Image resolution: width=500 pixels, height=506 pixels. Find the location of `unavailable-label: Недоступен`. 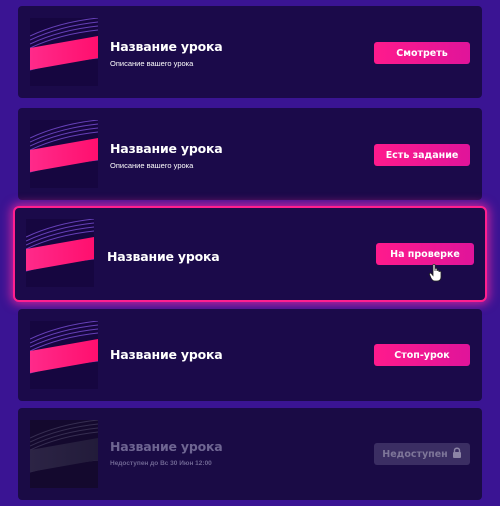

unavailable-label: Недоступен is located at coordinates (415, 454).